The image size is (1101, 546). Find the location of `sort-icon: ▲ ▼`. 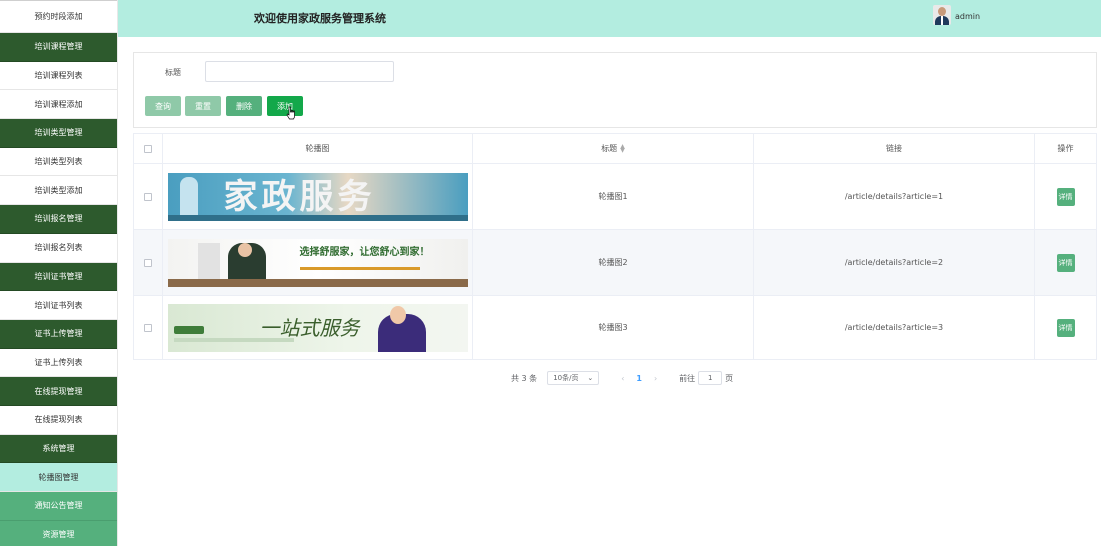

sort-icon: ▲ ▼ is located at coordinates (622, 148).